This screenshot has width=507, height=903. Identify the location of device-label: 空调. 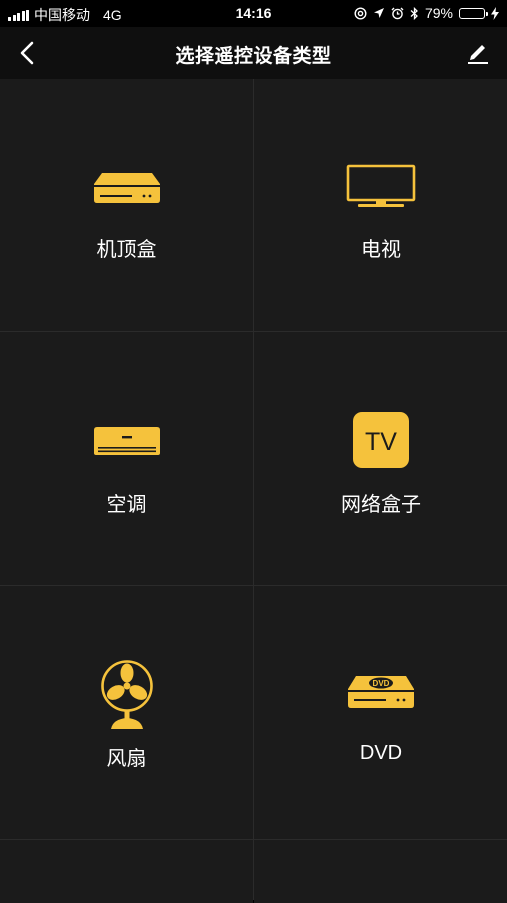
(126, 505).